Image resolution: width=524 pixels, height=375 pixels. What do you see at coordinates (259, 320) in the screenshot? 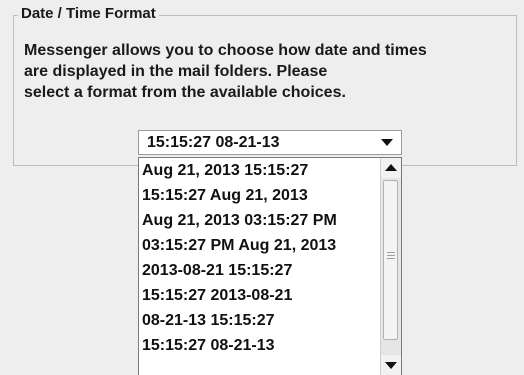
I see `option-item: 08-21-13 15:15:27` at bounding box center [259, 320].